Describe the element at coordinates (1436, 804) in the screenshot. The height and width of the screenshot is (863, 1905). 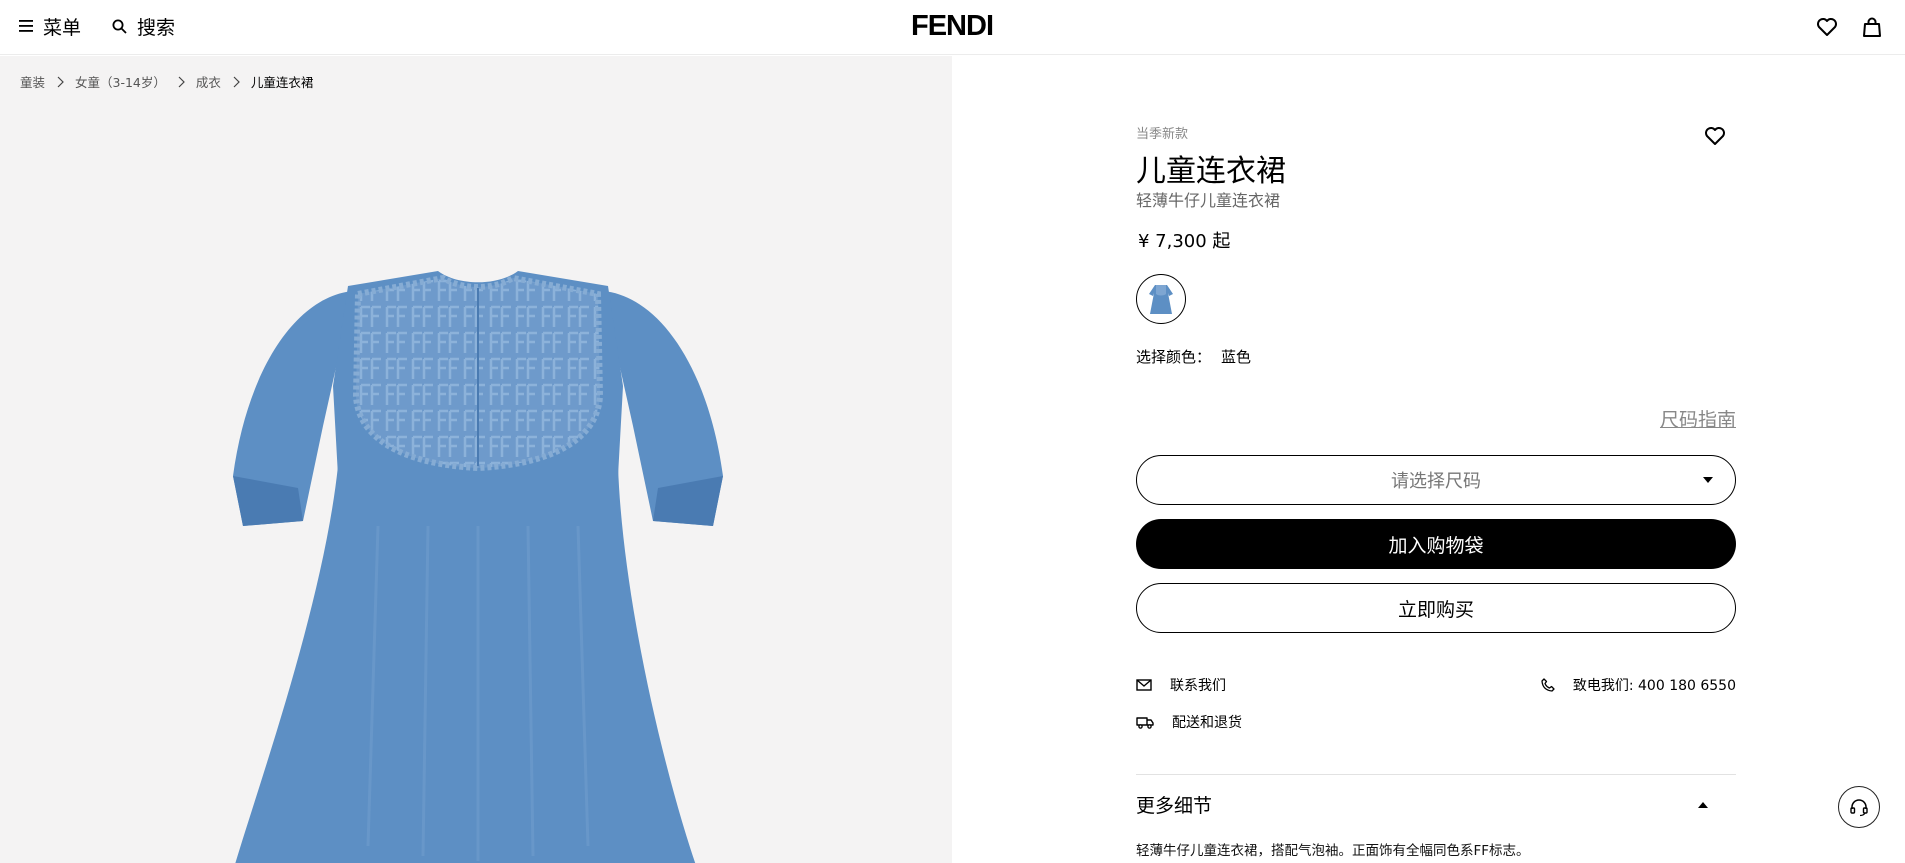
I see `more-details-toggle: 更多细节` at that location.